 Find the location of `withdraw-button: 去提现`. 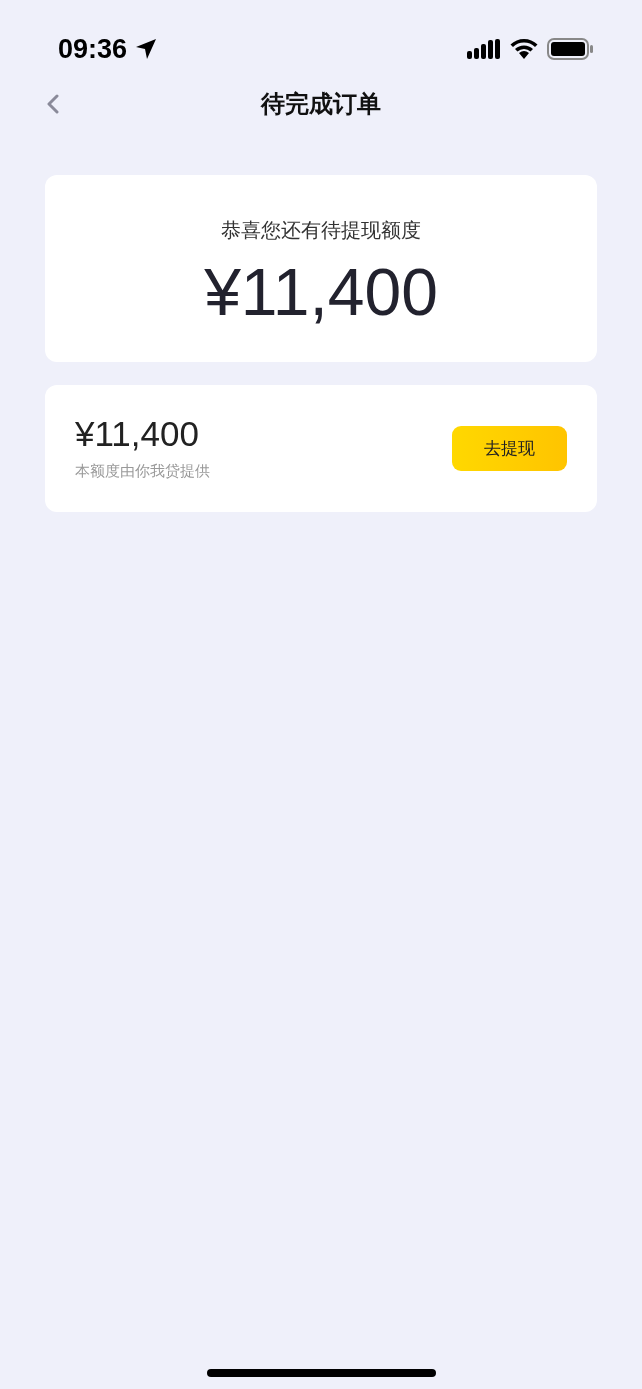

withdraw-button: 去提现 is located at coordinates (509, 448).